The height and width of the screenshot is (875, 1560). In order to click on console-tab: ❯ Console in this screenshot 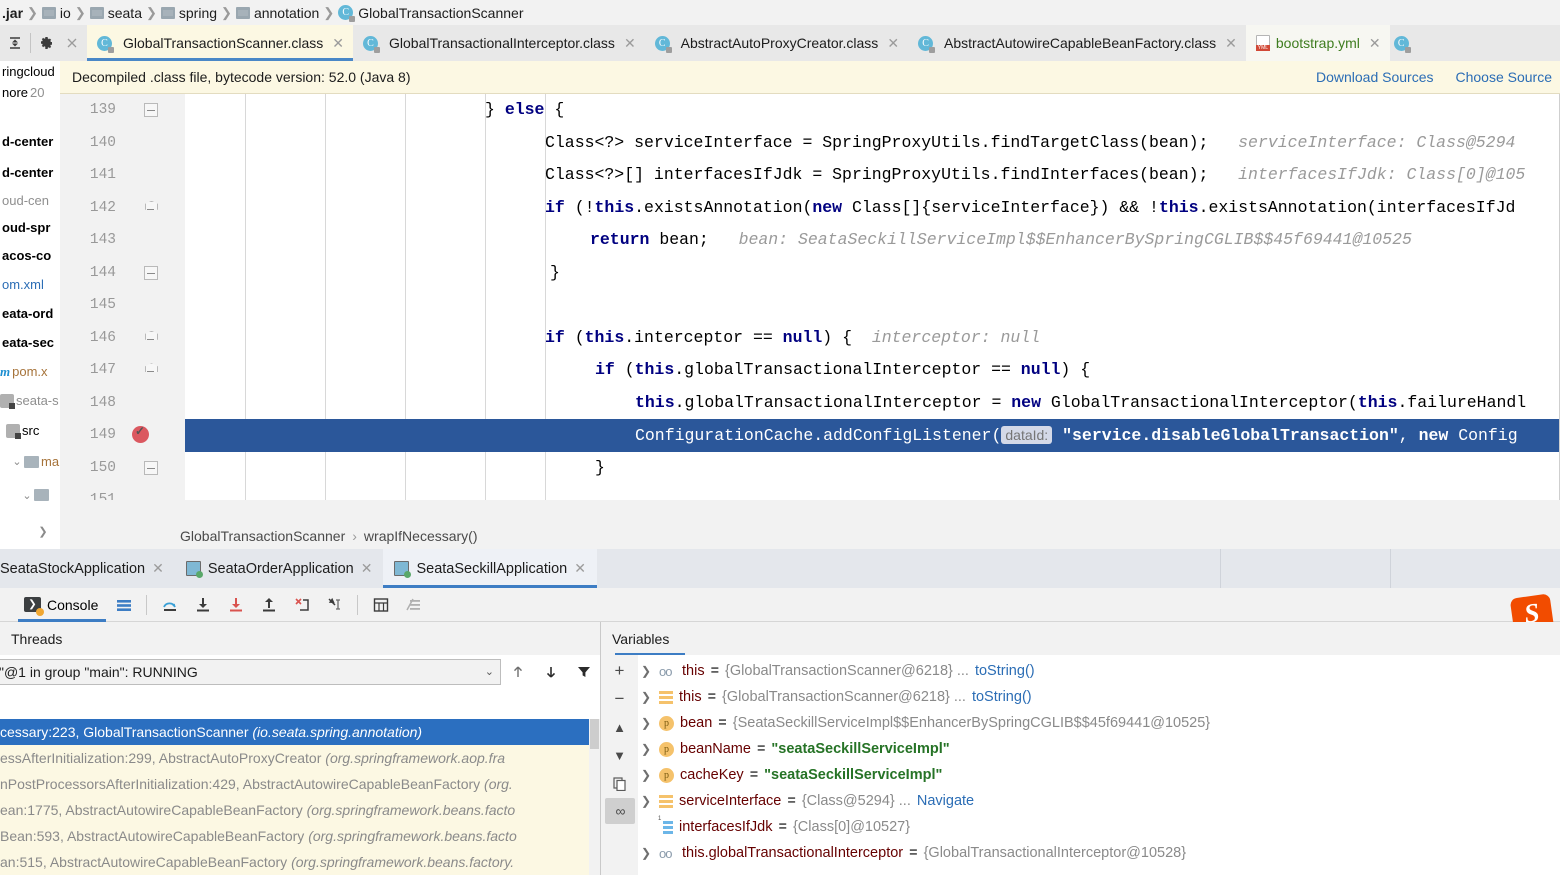, I will do `click(62, 605)`.